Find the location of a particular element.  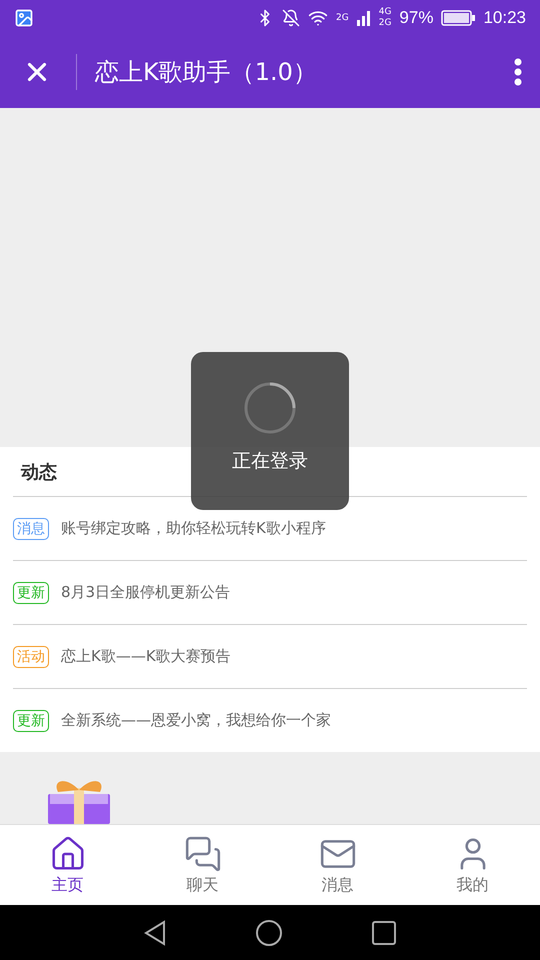

chat-icon is located at coordinates (203, 853).